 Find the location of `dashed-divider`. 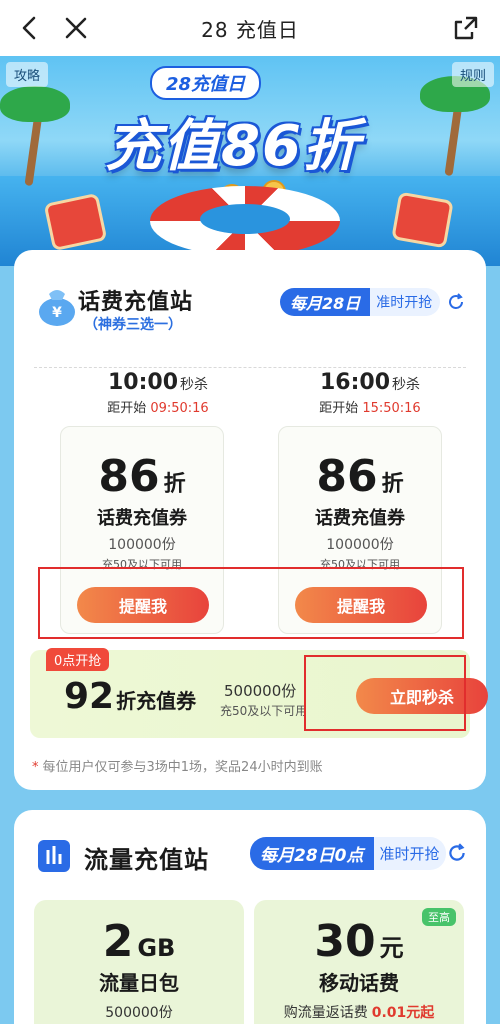

dashed-divider is located at coordinates (250, 367).